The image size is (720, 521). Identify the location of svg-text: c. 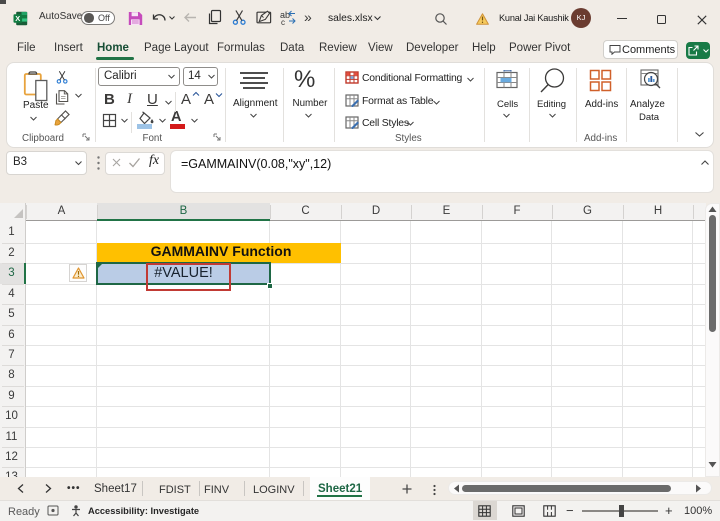
(283, 22).